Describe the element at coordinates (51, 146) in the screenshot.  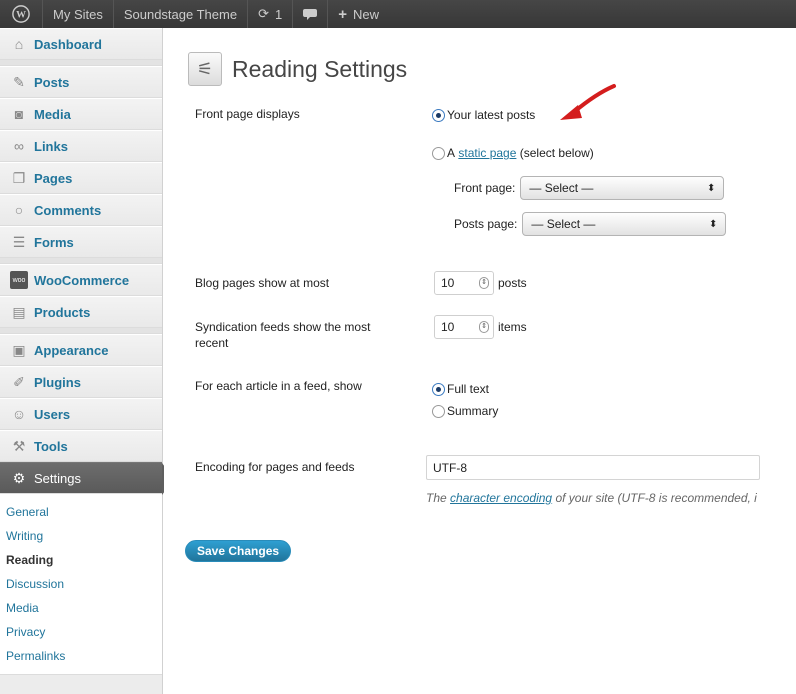
I see `sidebar-item-label: Links` at that location.